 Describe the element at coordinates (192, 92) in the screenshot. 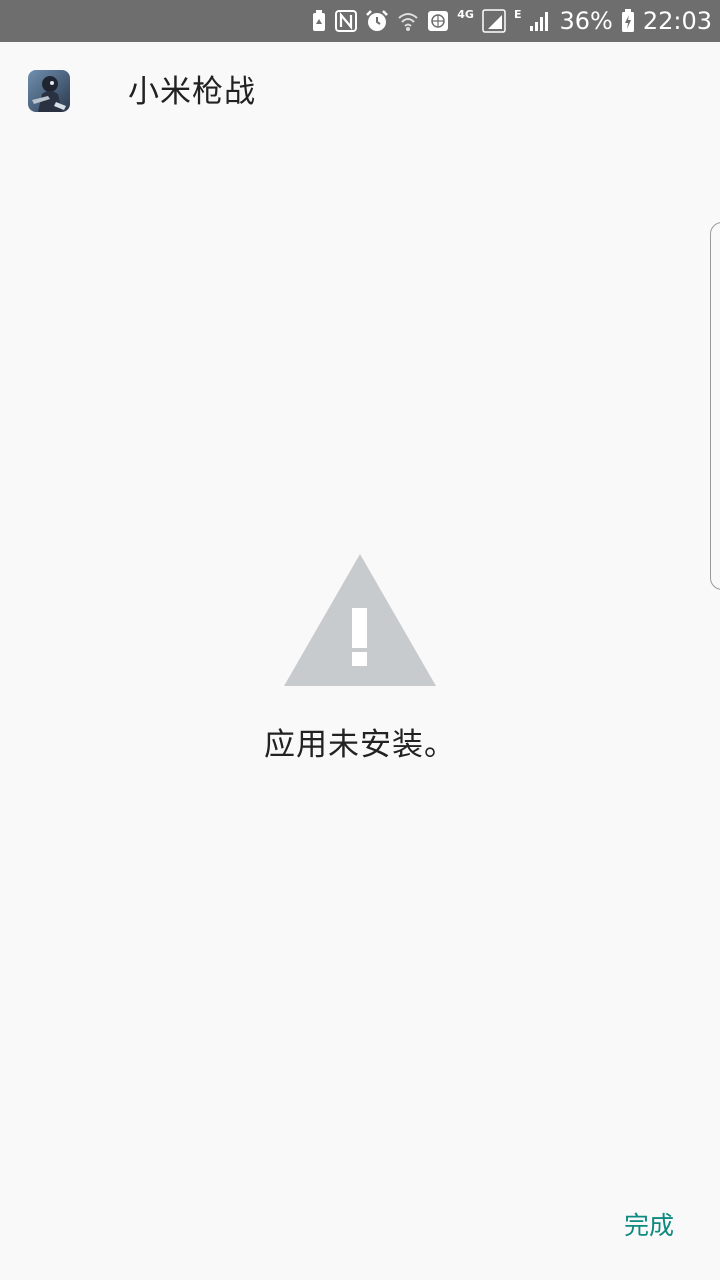

I see `app-name: 小米枪战` at that location.